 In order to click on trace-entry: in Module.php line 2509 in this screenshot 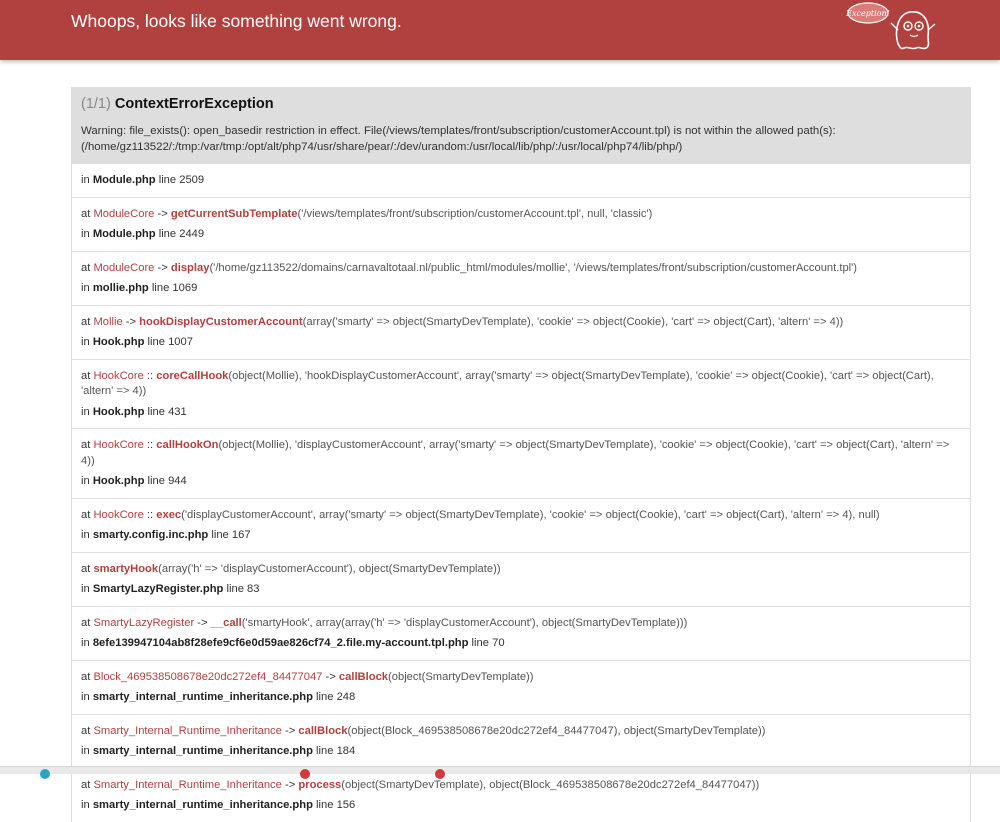, I will do `click(521, 180)`.